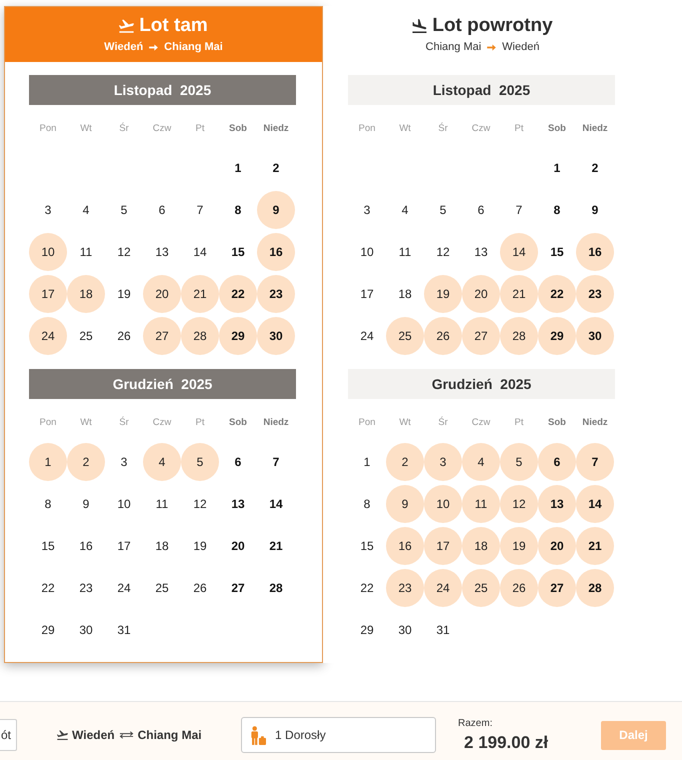 This screenshot has height=760, width=682. I want to click on passenger-field: 1 Dorosły, so click(338, 735).